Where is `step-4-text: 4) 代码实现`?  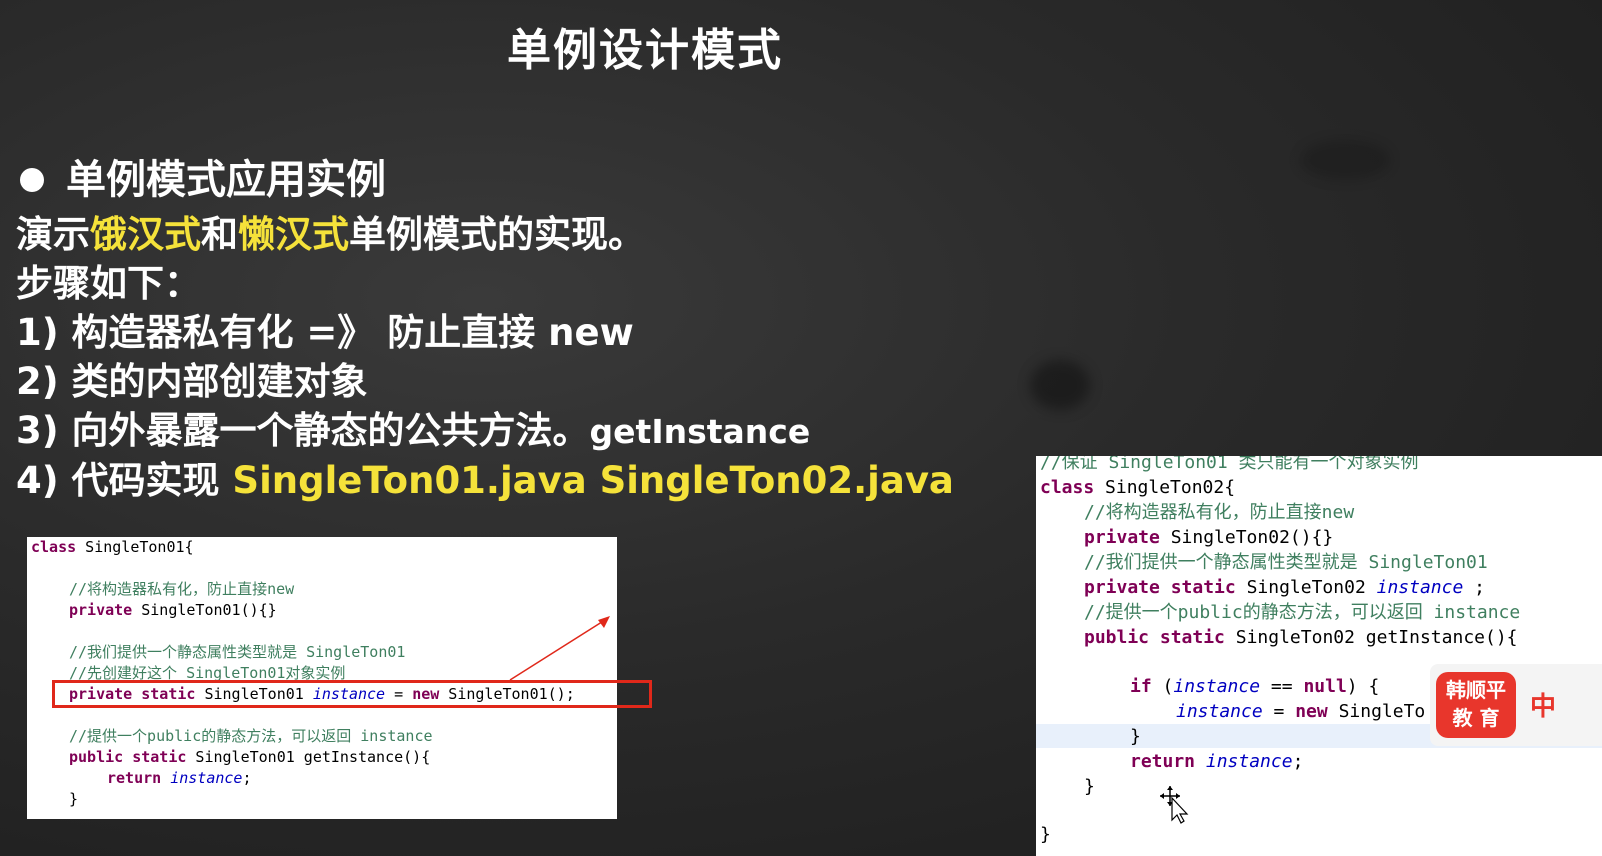 step-4-text: 4) 代码实现 is located at coordinates (124, 480).